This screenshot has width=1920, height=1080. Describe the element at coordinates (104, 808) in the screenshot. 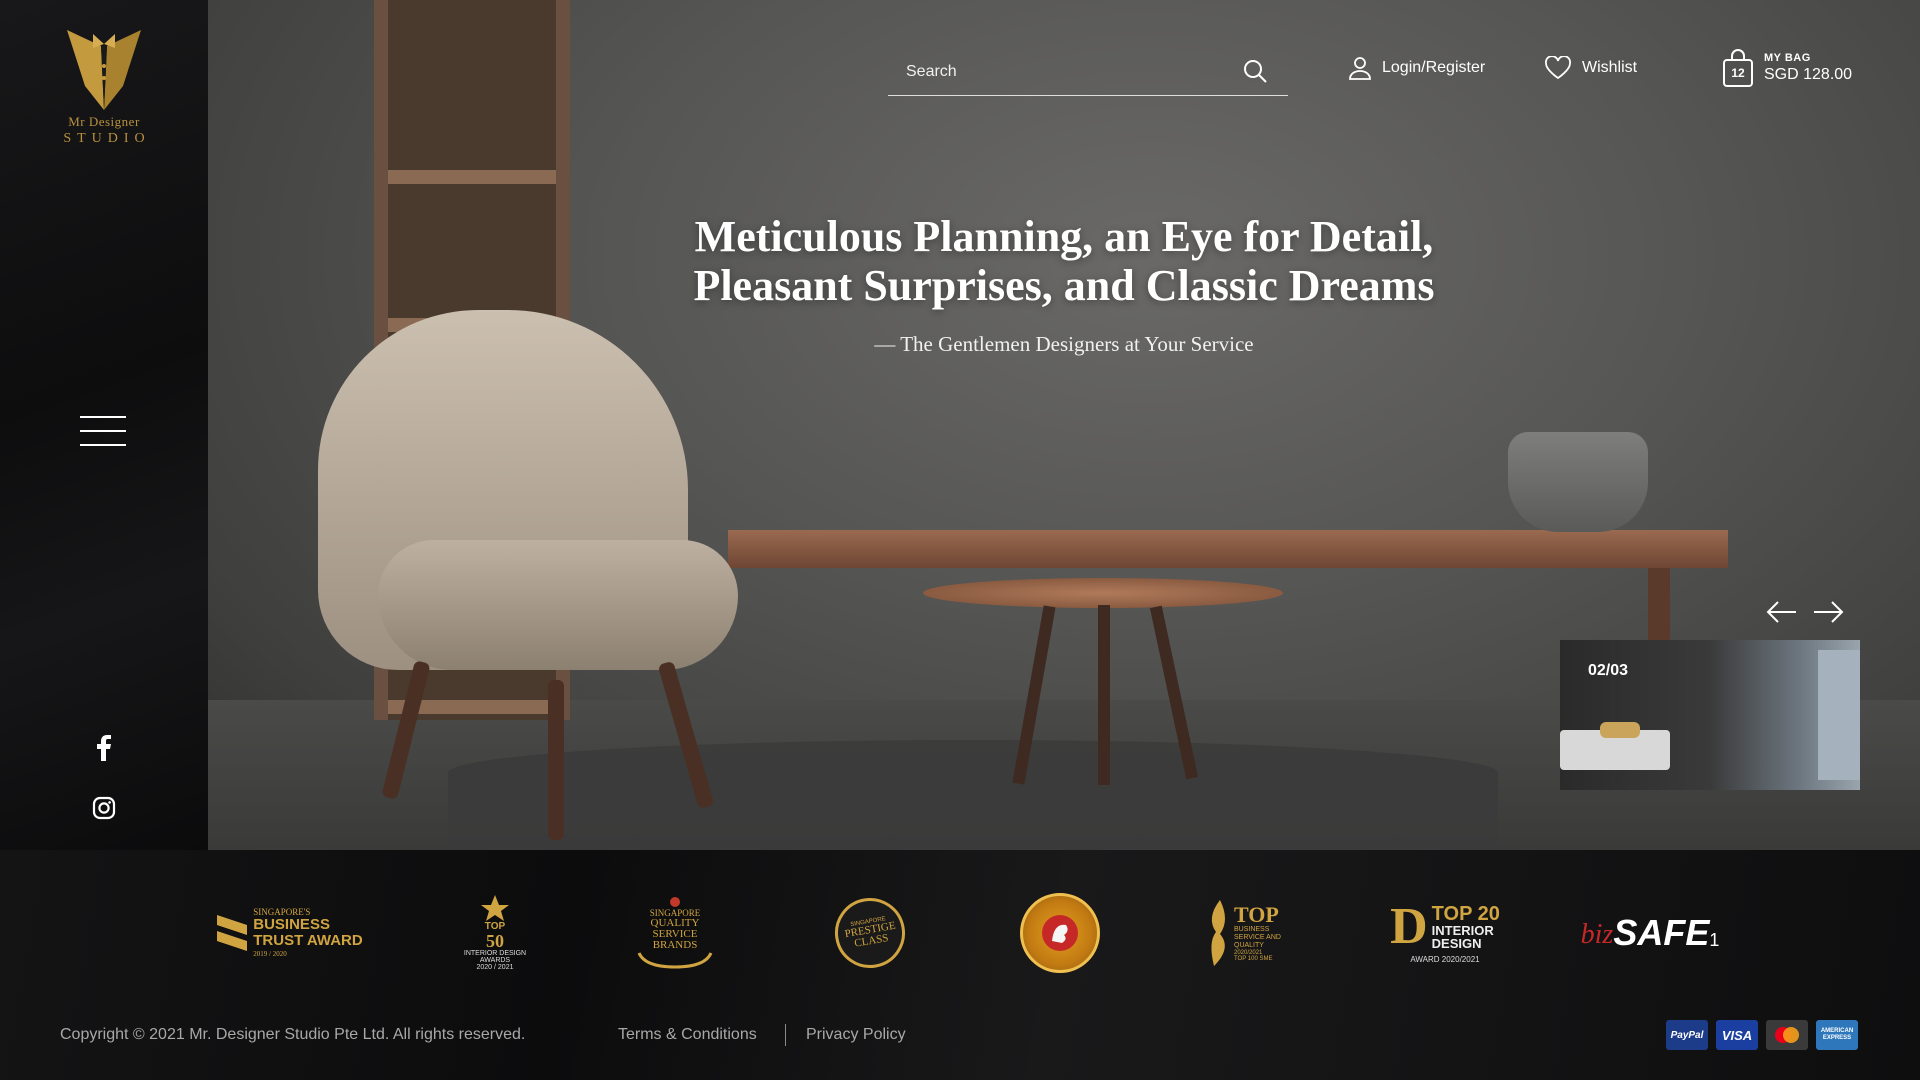

I see `instagram-icon` at that location.